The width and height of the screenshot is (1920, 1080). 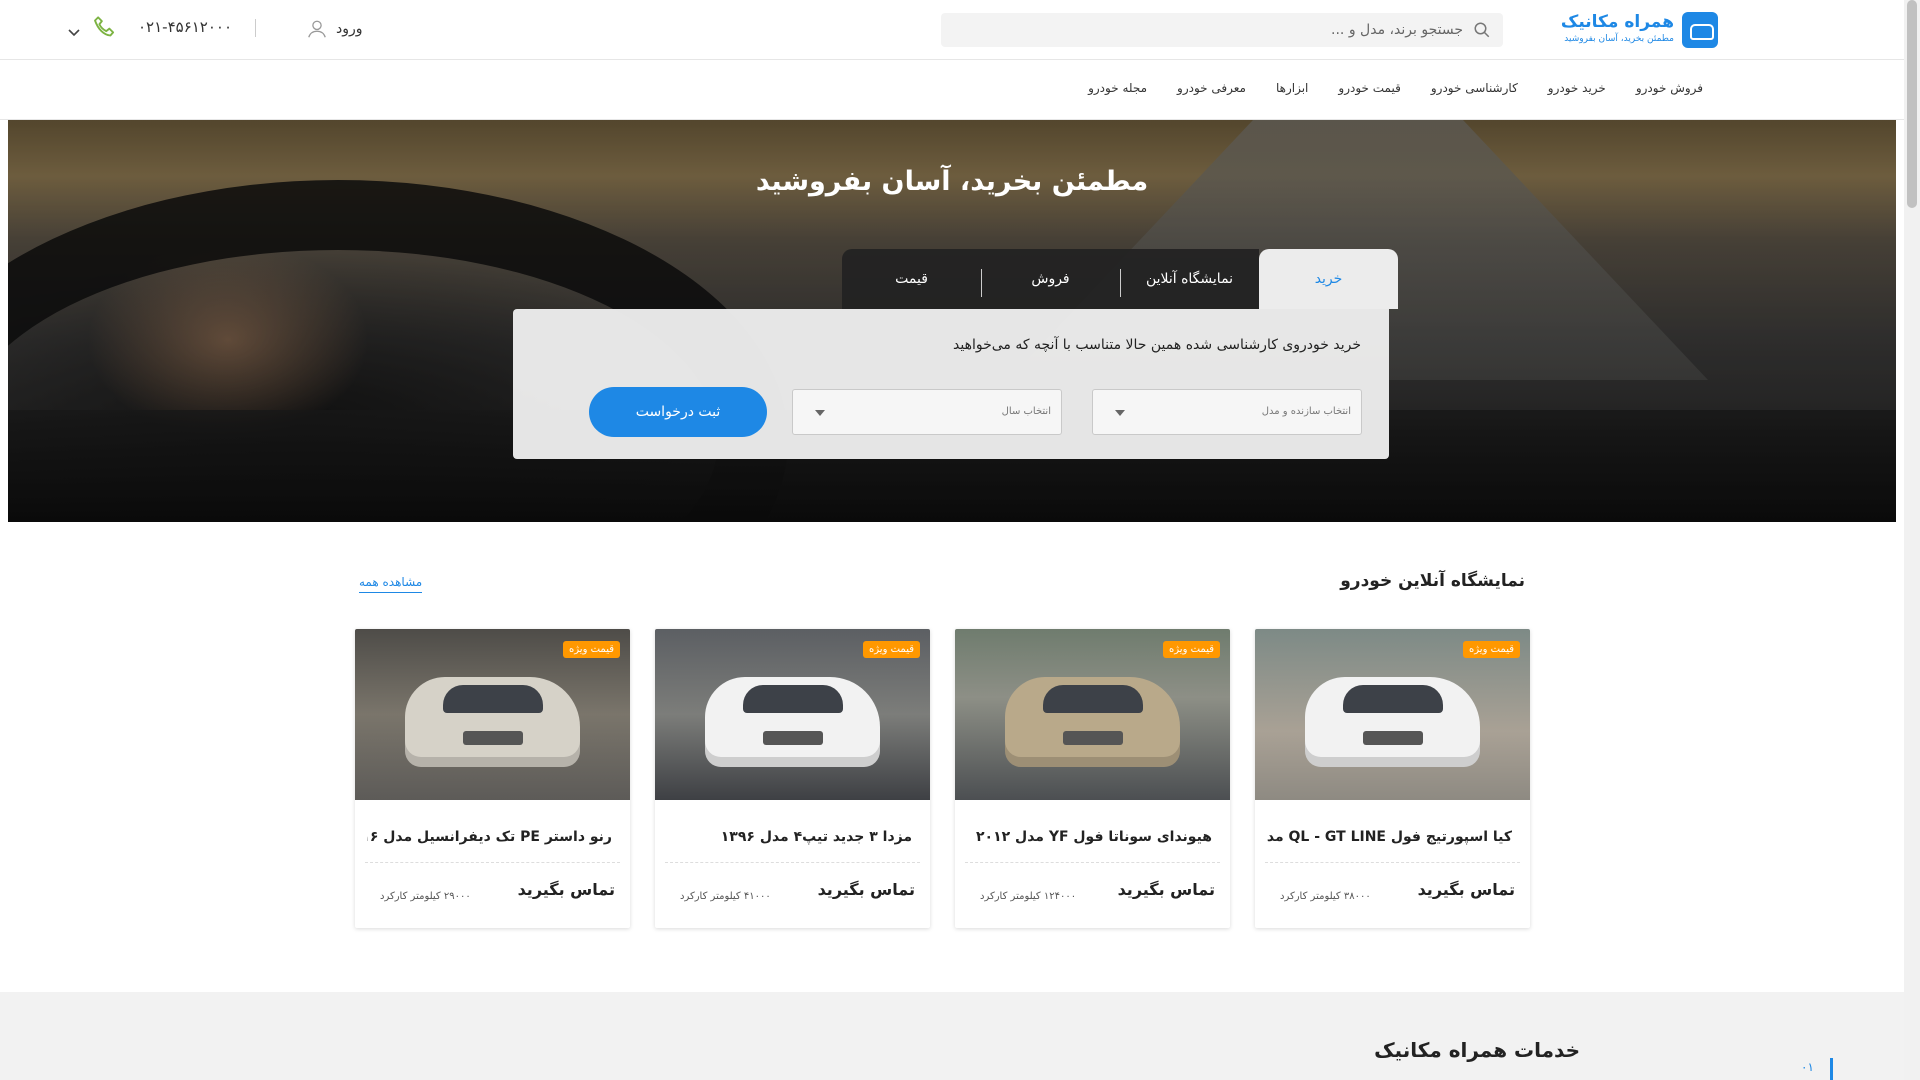 I want to click on car-mileage: ۴۱۰۰۰ کیلومتر کارکرد, so click(x=725, y=896).